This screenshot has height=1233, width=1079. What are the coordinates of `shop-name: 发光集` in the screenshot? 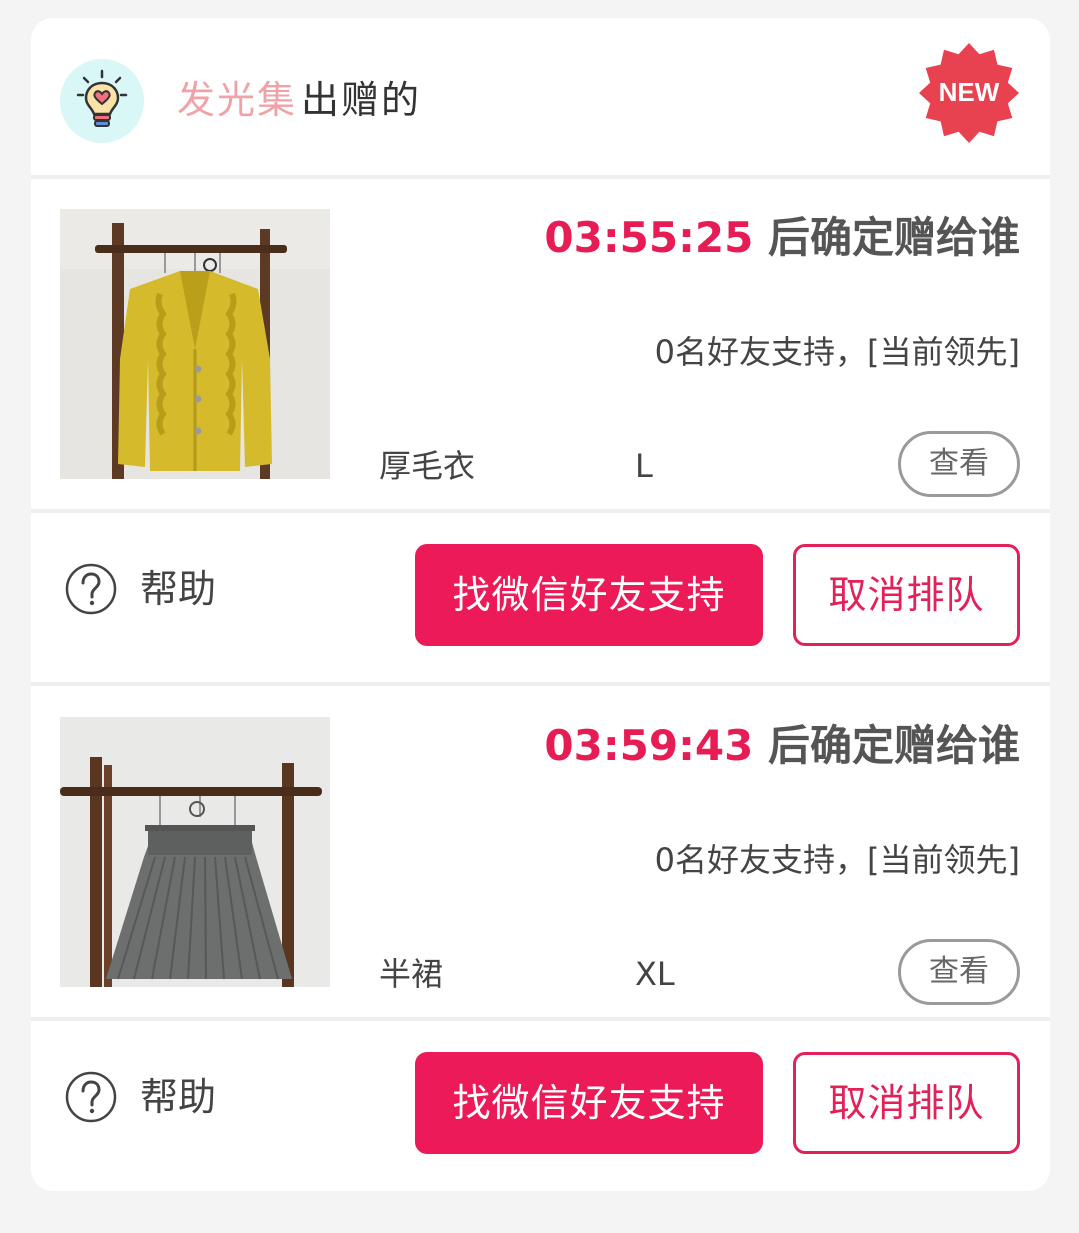 It's located at (237, 100).